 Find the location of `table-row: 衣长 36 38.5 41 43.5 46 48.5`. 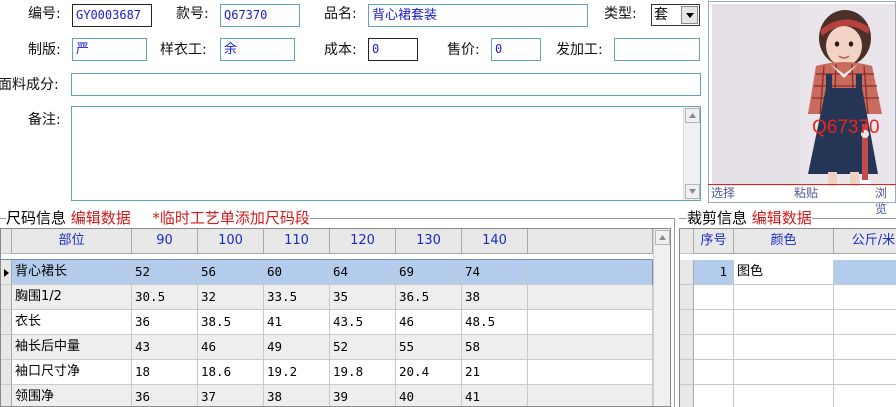

table-row: 衣长 36 38.5 41 43.5 46 48.5 is located at coordinates (327, 322).